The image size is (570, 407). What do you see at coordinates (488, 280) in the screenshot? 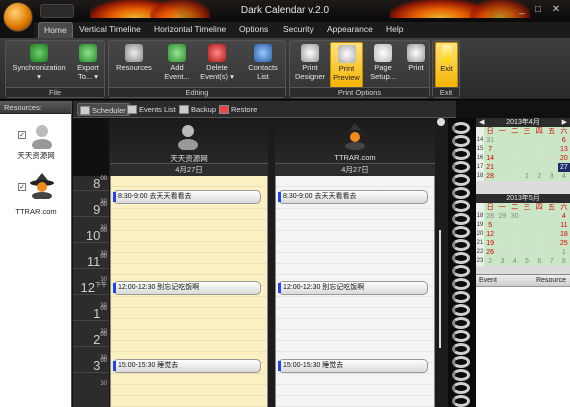
I see `event-column-header: Event` at bounding box center [488, 280].